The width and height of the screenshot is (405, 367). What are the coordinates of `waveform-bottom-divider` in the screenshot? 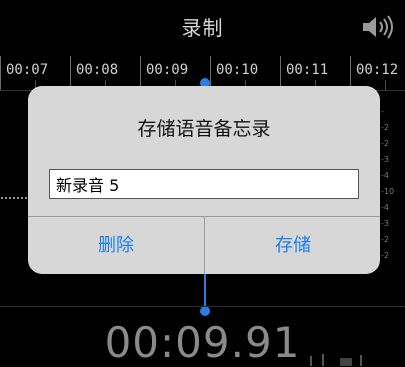 It's located at (202, 306).